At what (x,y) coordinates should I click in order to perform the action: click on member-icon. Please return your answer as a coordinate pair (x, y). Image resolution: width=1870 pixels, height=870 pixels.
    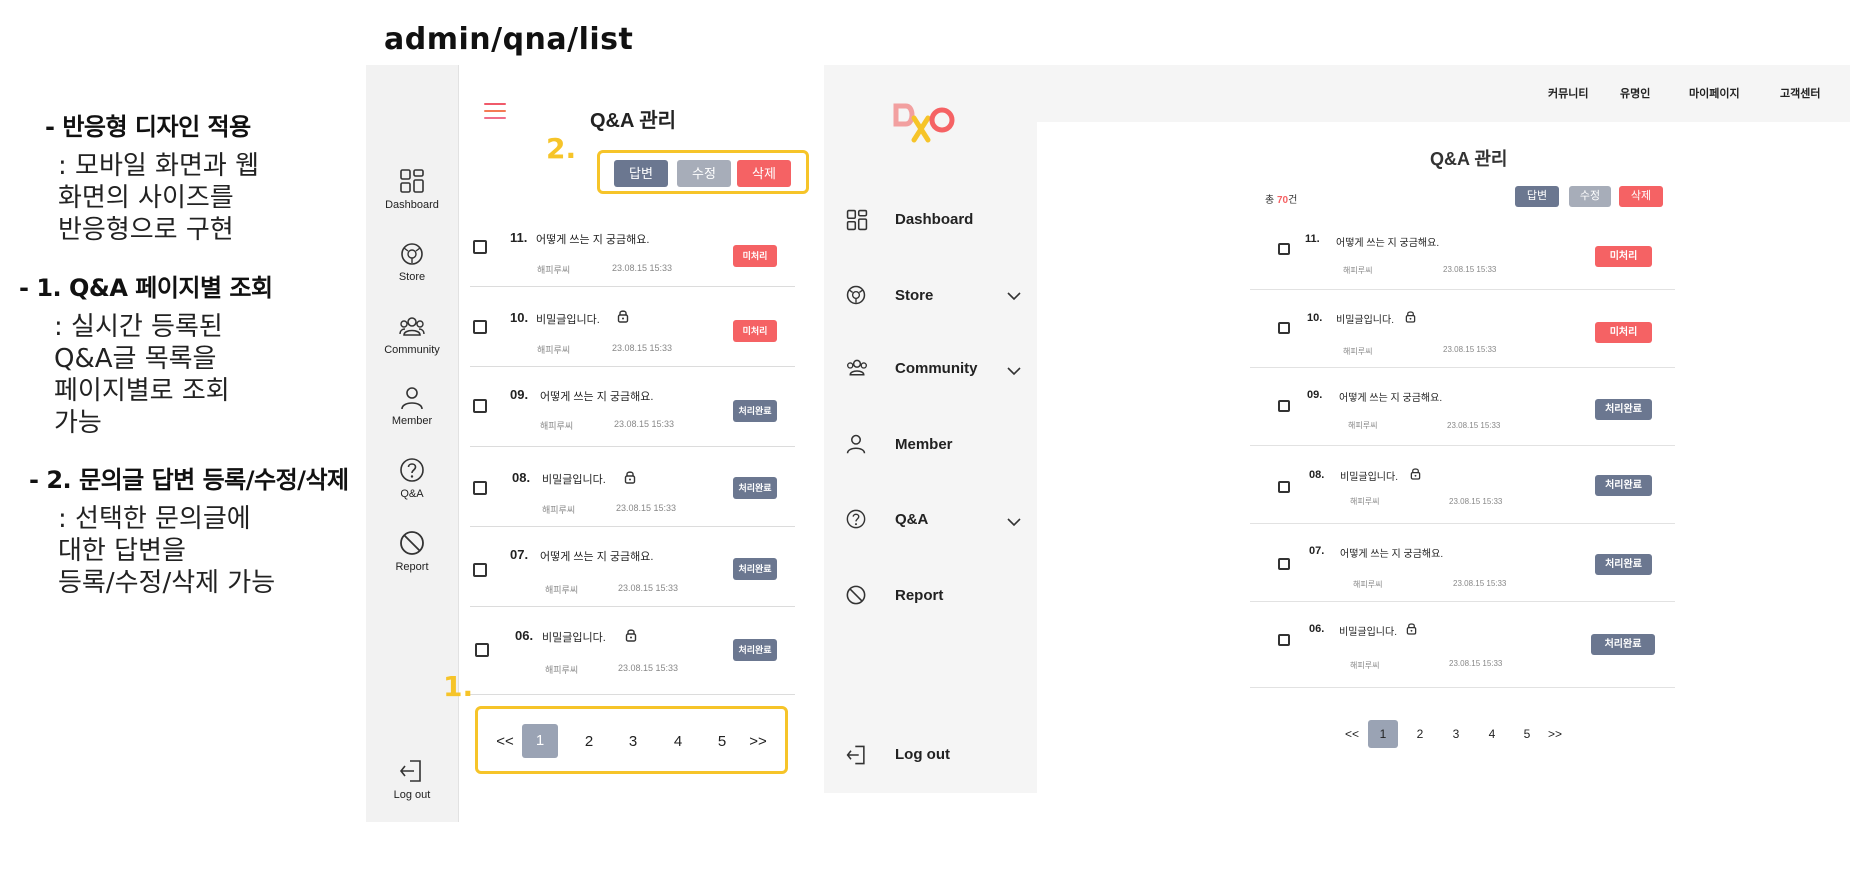
    Looking at the image, I should click on (856, 444).